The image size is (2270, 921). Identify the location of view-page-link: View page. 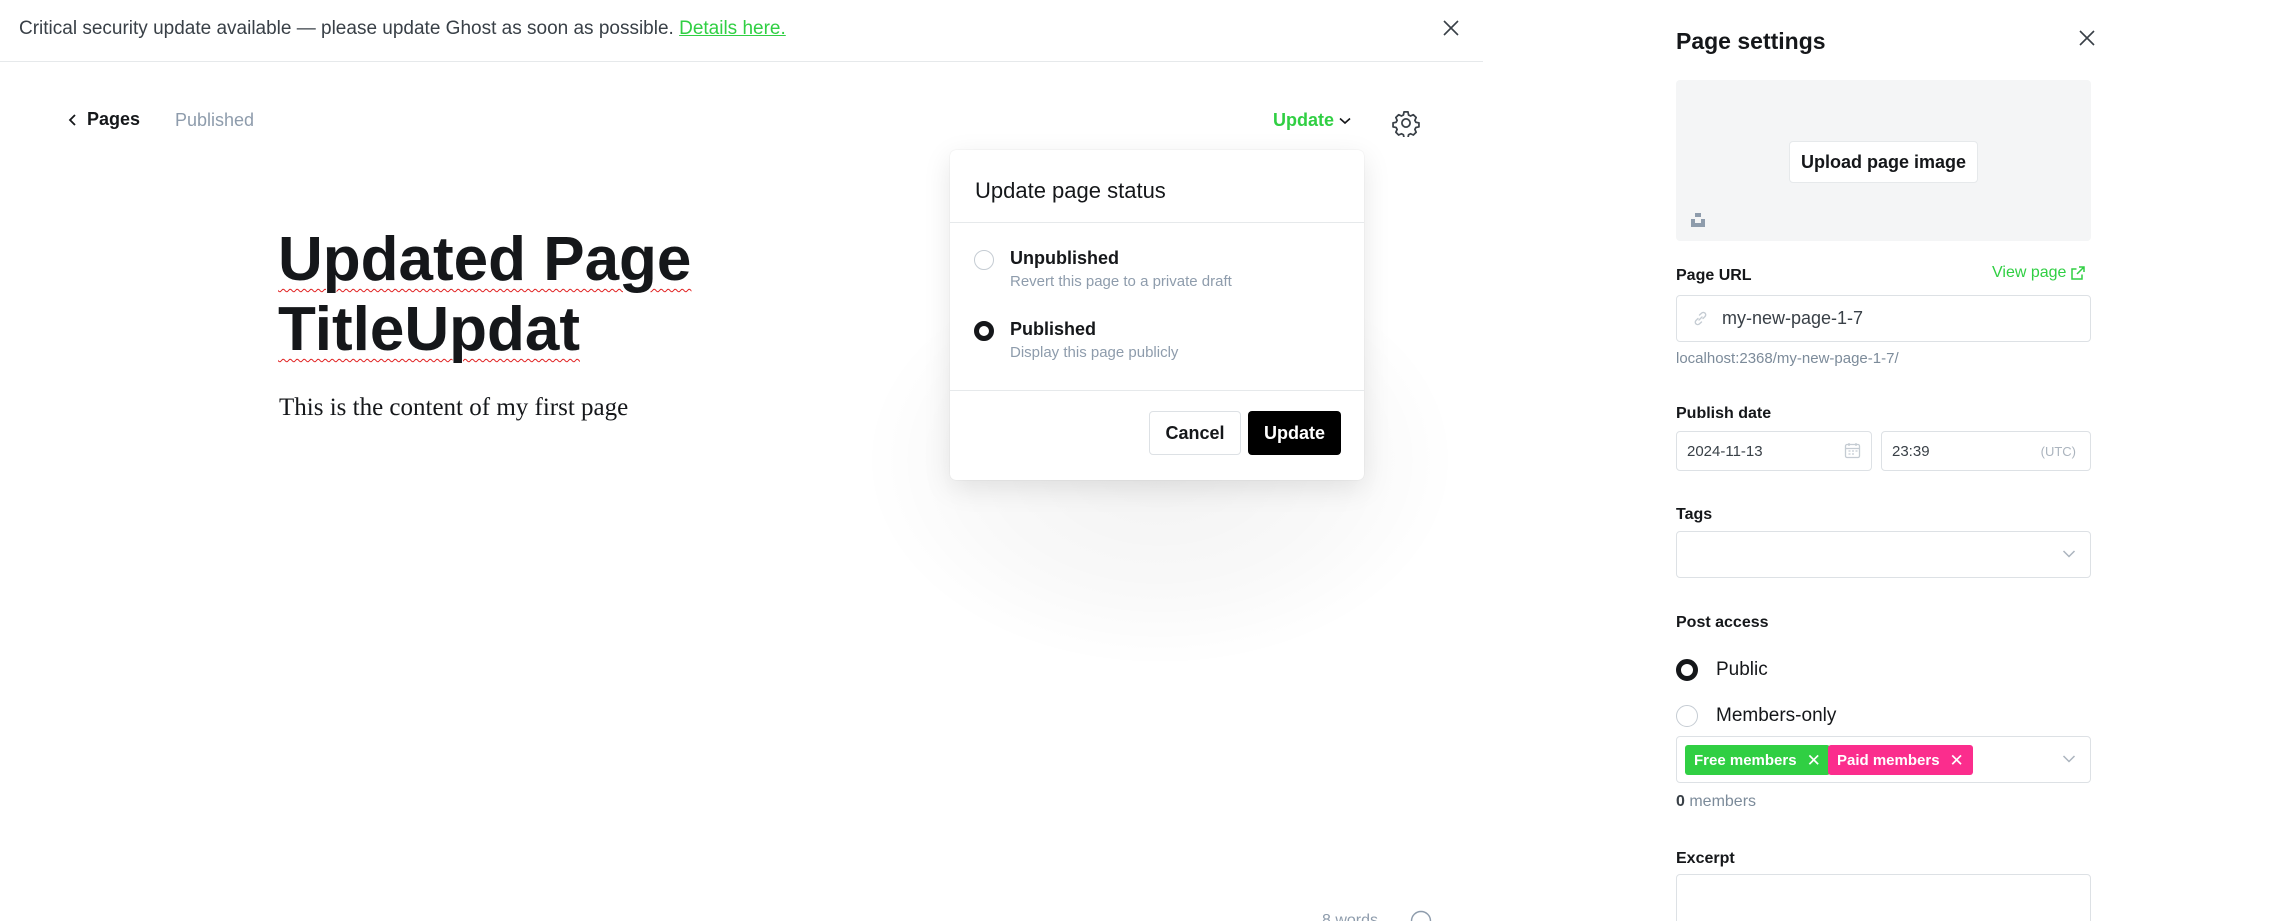
(2039, 273).